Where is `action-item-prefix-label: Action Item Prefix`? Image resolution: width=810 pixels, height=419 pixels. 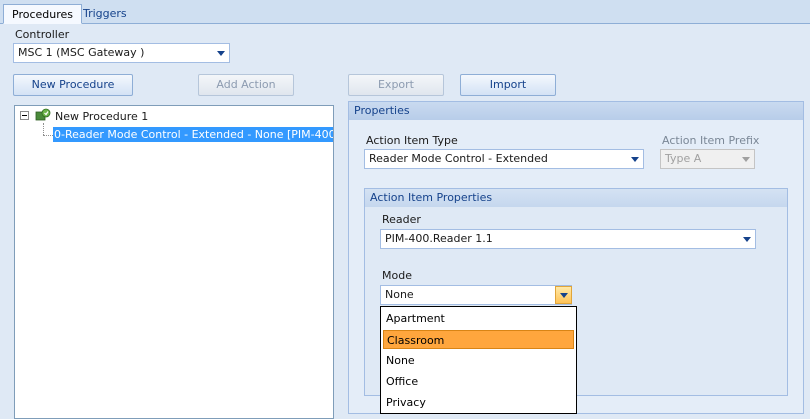 action-item-prefix-label: Action Item Prefix is located at coordinates (711, 140).